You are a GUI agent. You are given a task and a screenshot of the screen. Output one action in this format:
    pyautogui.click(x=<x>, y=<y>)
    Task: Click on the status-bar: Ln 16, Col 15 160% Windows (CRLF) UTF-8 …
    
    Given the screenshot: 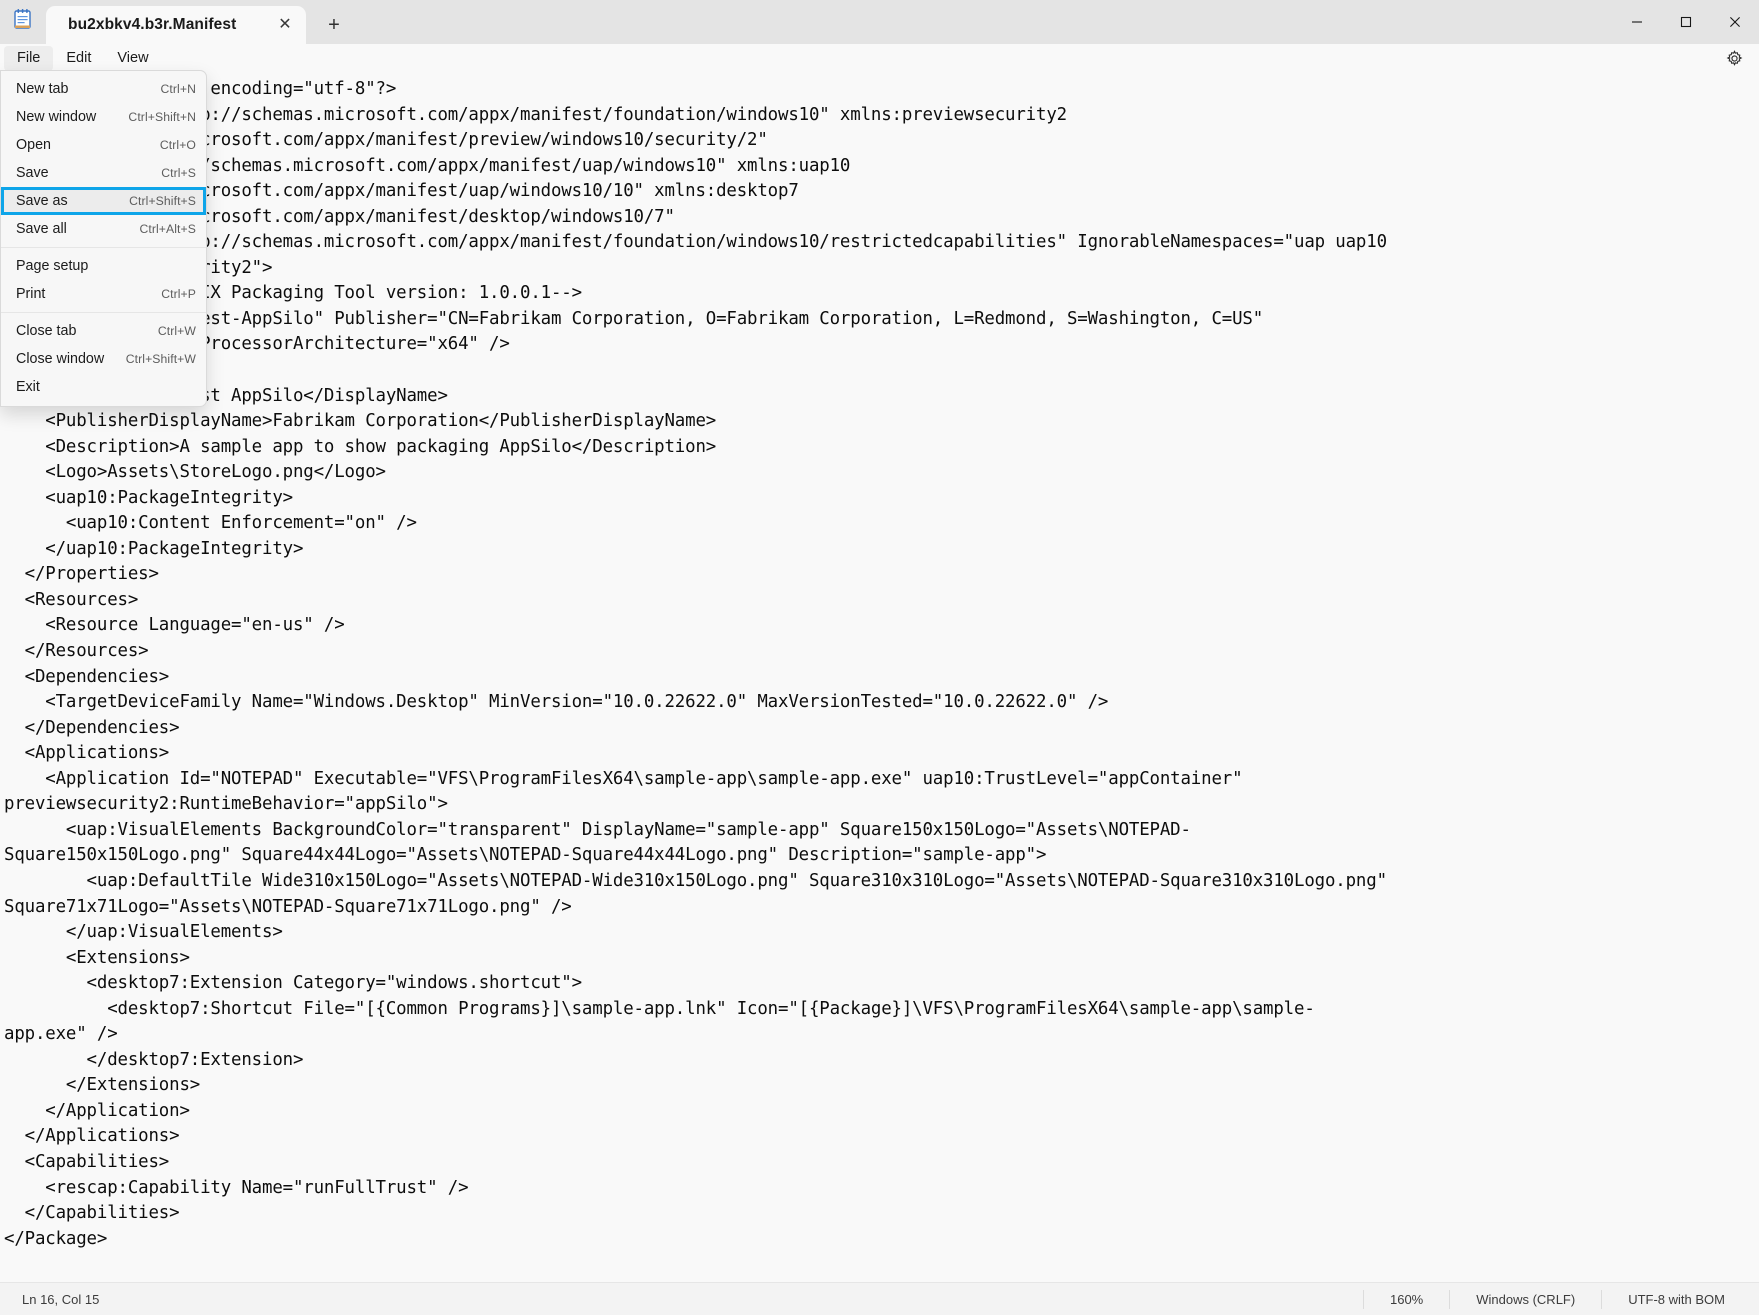 What is the action you would take?
    pyautogui.click(x=879, y=1298)
    